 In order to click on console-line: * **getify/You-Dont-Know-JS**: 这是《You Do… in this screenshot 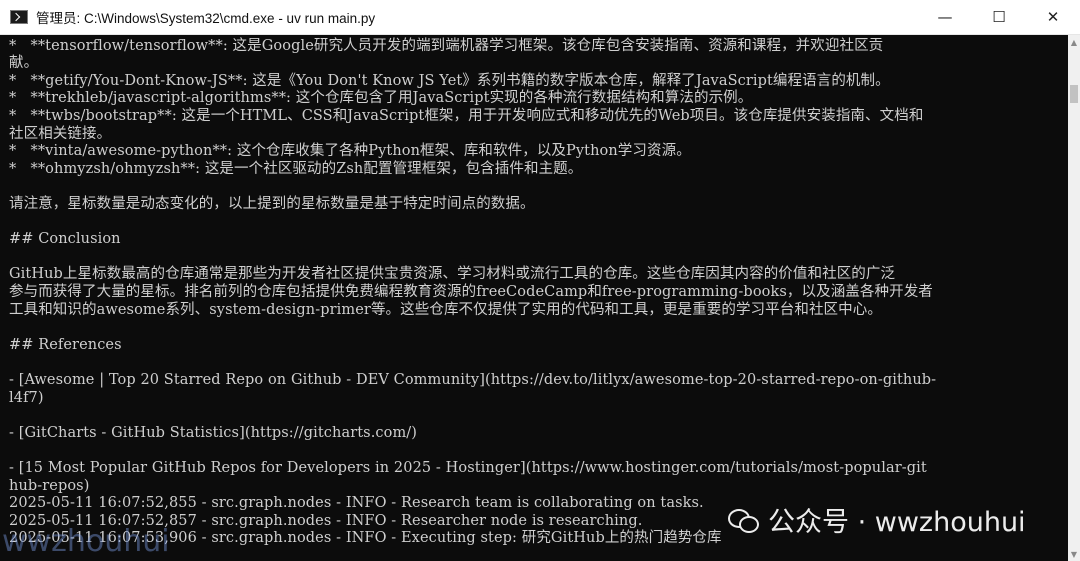, I will do `click(449, 80)`.